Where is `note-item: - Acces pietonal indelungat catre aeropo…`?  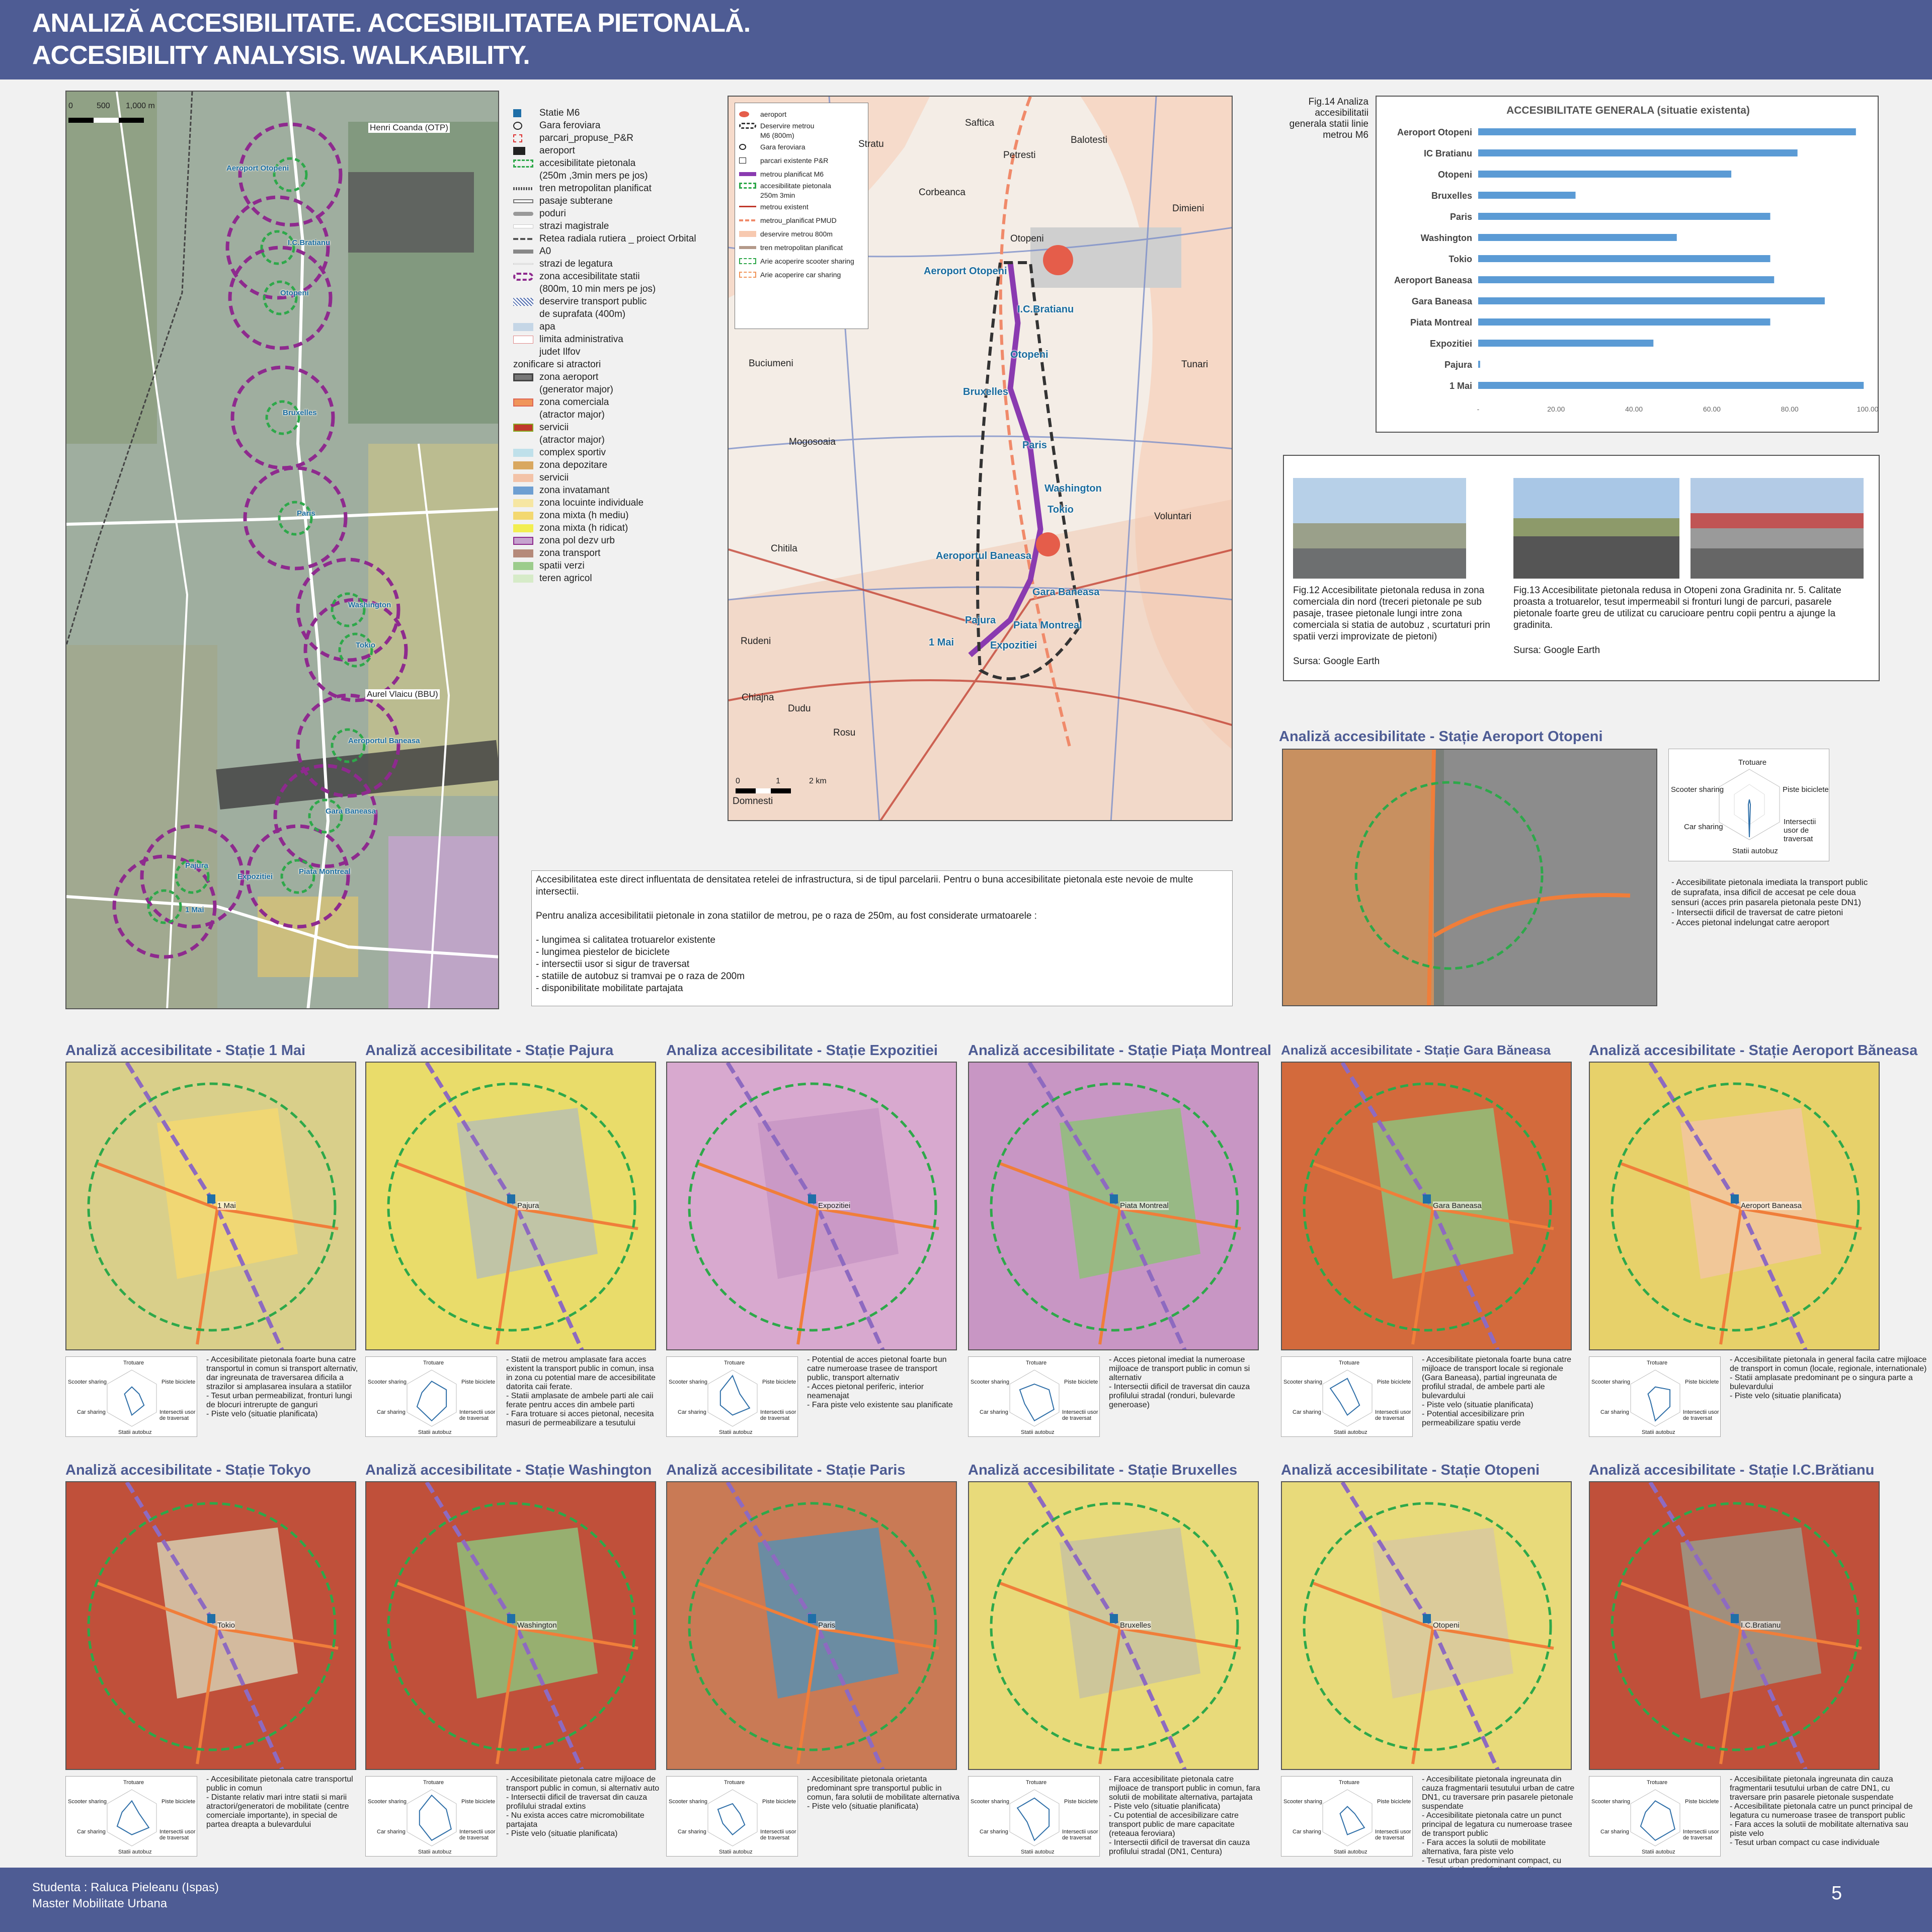
note-item: - Acces pietonal indelungat catre aeropo… is located at coordinates (1750, 923).